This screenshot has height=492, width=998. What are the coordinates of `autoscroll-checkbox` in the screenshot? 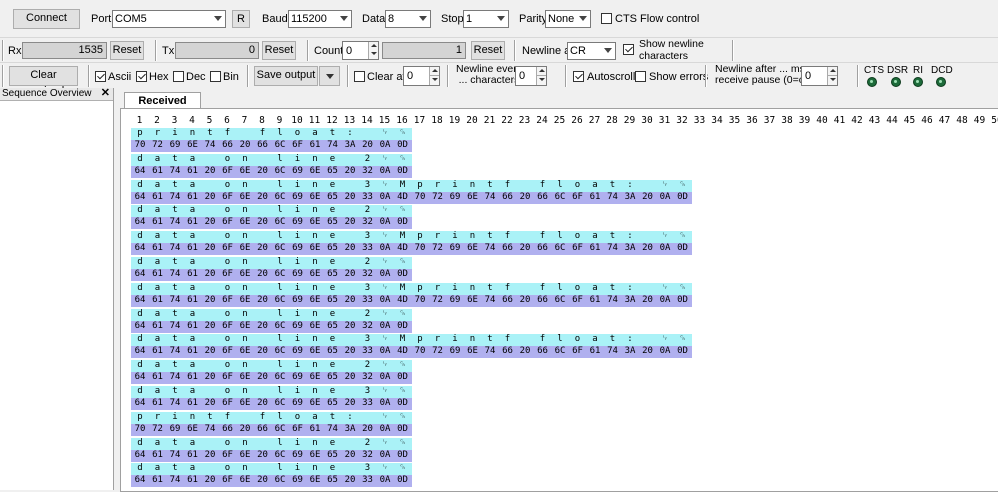 It's located at (578, 76).